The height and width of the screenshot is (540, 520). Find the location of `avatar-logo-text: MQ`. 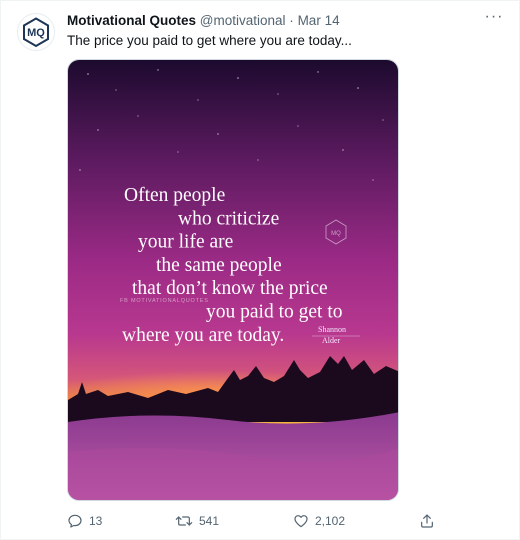

avatar-logo-text: MQ is located at coordinates (36, 33).